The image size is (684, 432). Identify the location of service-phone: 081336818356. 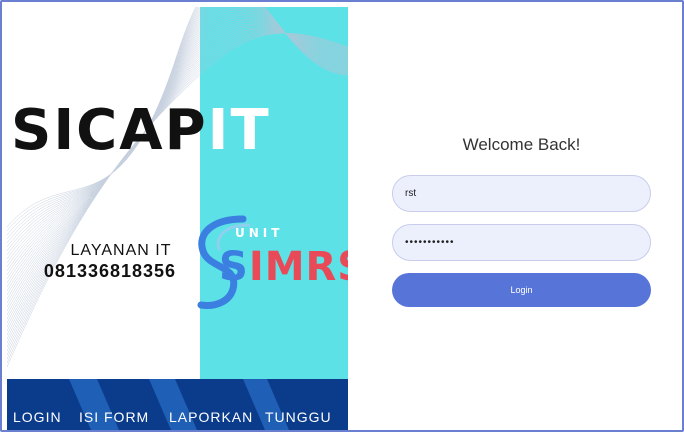
(110, 271).